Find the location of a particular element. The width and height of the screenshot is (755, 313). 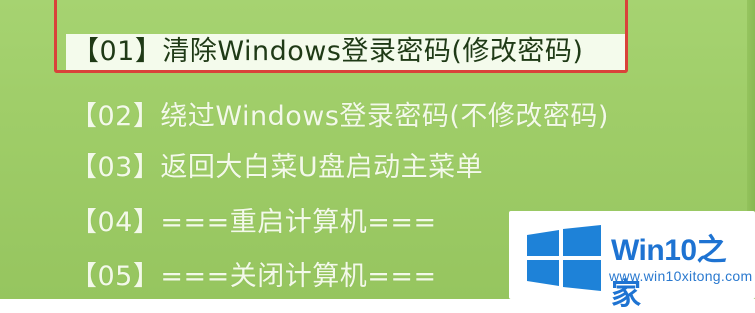

site-watermark: Win10之家 www.win10xitong.com is located at coordinates (632, 261).